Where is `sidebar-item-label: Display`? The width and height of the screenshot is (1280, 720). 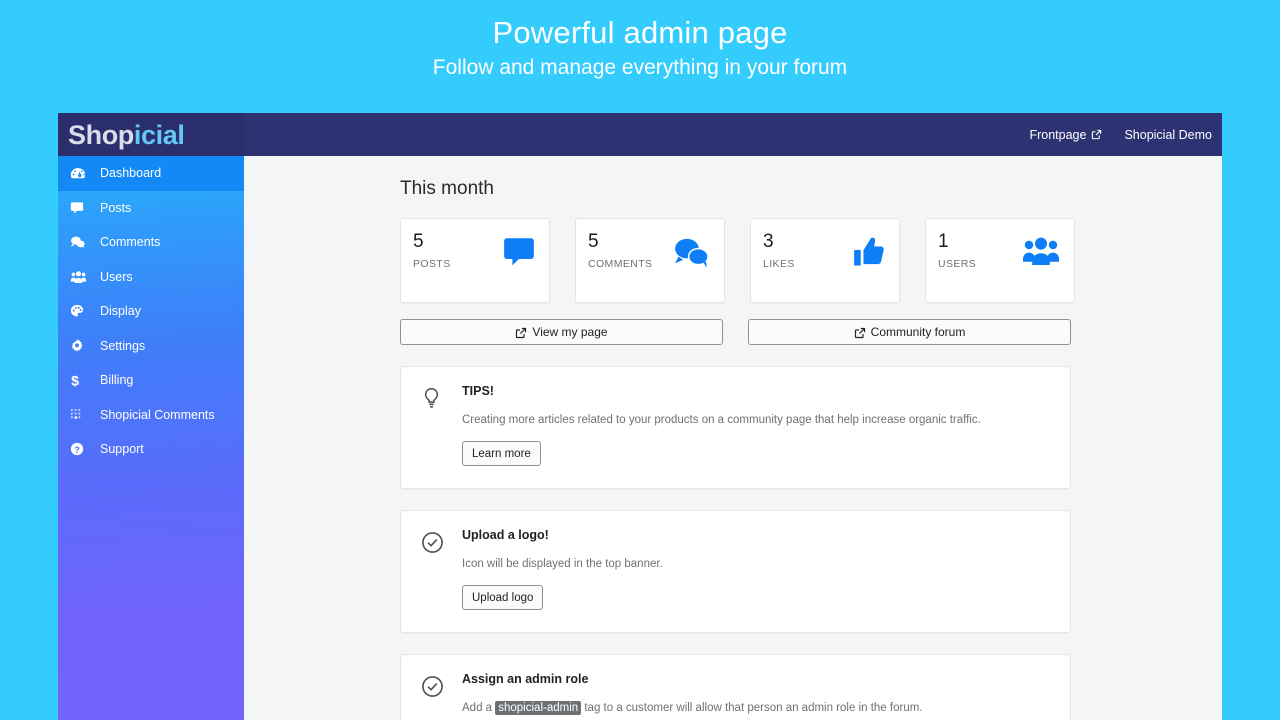
sidebar-item-label: Display is located at coordinates (120, 311).